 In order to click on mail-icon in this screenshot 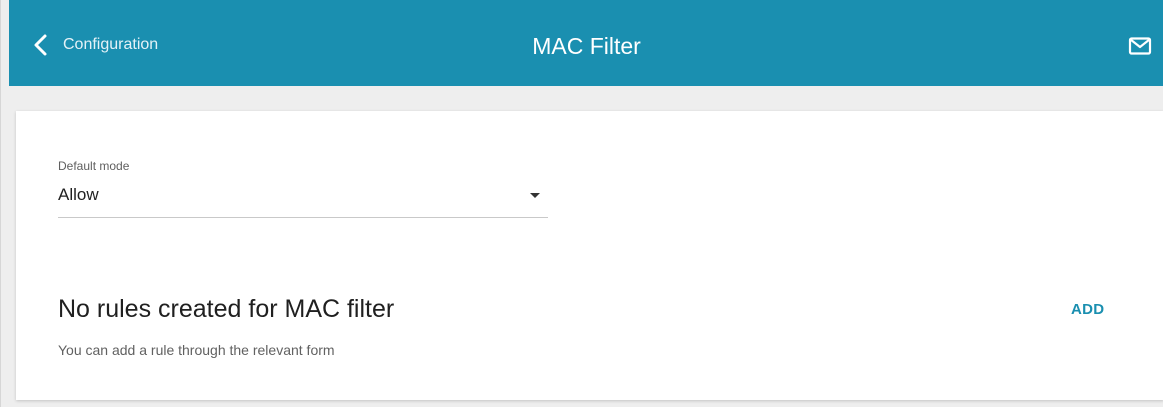, I will do `click(1140, 46)`.